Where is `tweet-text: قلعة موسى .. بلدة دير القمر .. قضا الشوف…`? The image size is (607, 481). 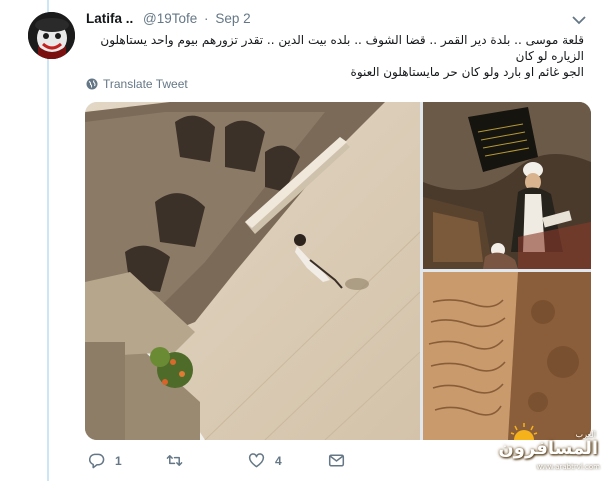 tweet-text: قلعة موسى .. بلدة دير القمر .. قضا الشوف… is located at coordinates (335, 56).